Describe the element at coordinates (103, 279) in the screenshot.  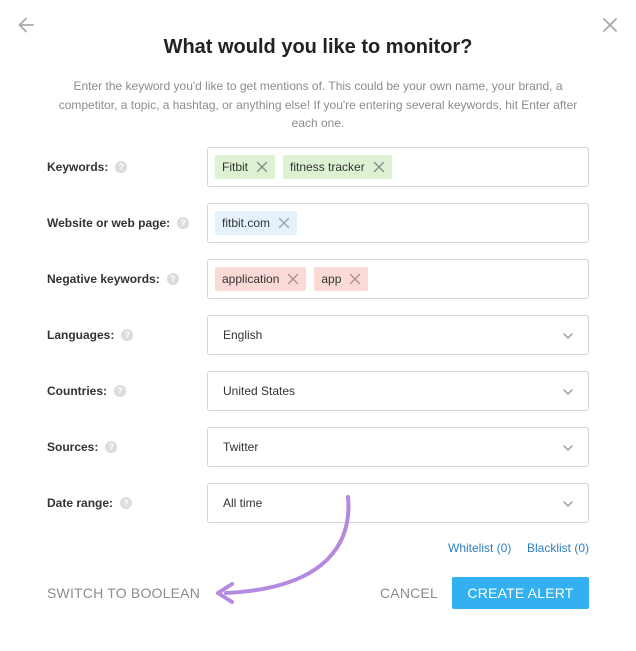
I see `negative-keywords-label: Negative keywords:` at that location.